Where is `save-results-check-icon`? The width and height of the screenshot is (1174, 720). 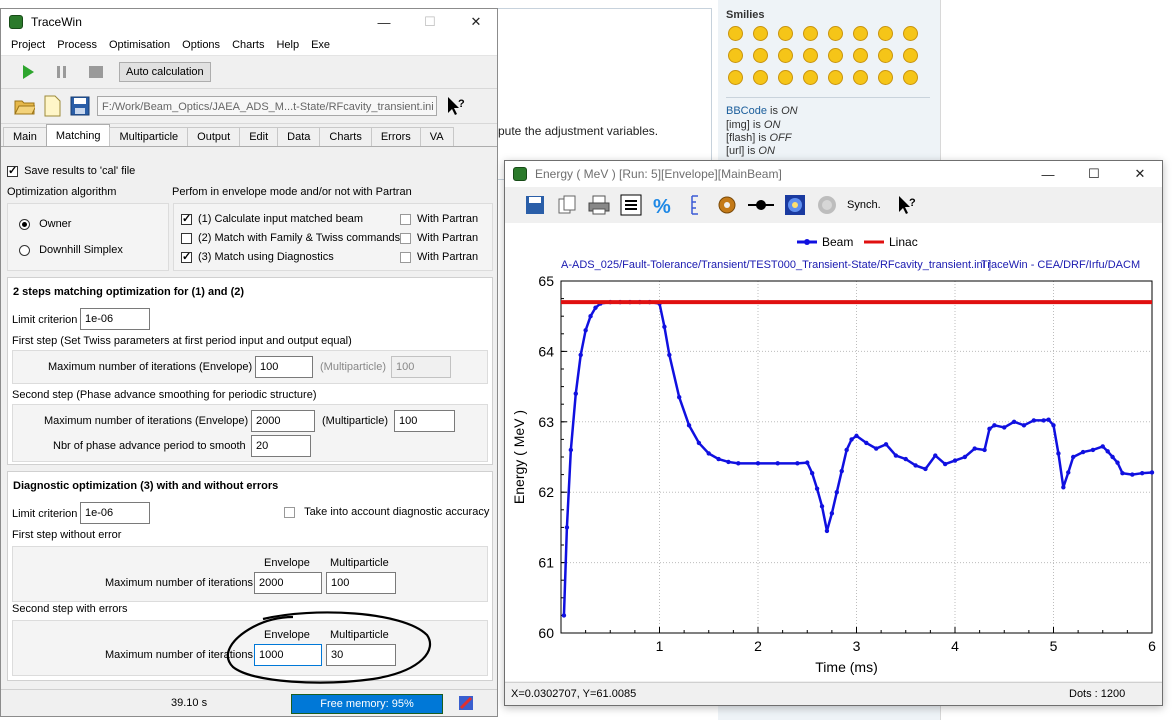
save-results-check-icon is located at coordinates (12, 170).